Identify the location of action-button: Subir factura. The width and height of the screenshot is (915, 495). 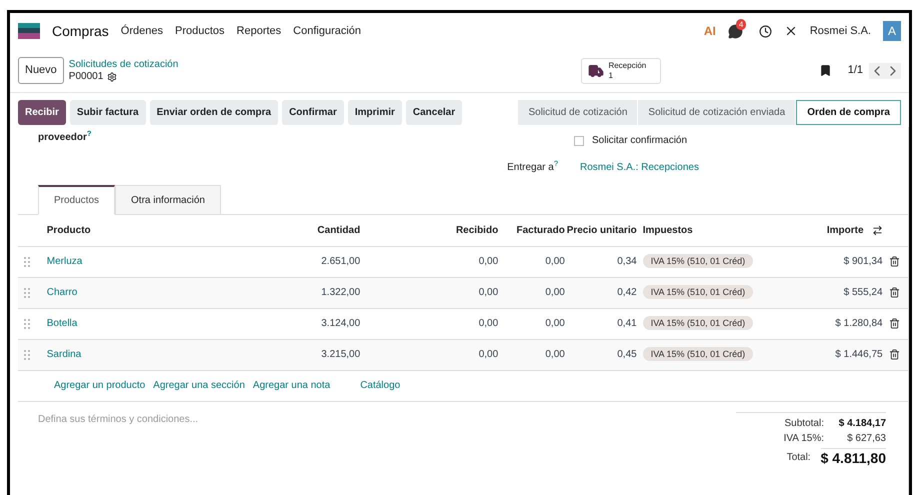
(108, 112).